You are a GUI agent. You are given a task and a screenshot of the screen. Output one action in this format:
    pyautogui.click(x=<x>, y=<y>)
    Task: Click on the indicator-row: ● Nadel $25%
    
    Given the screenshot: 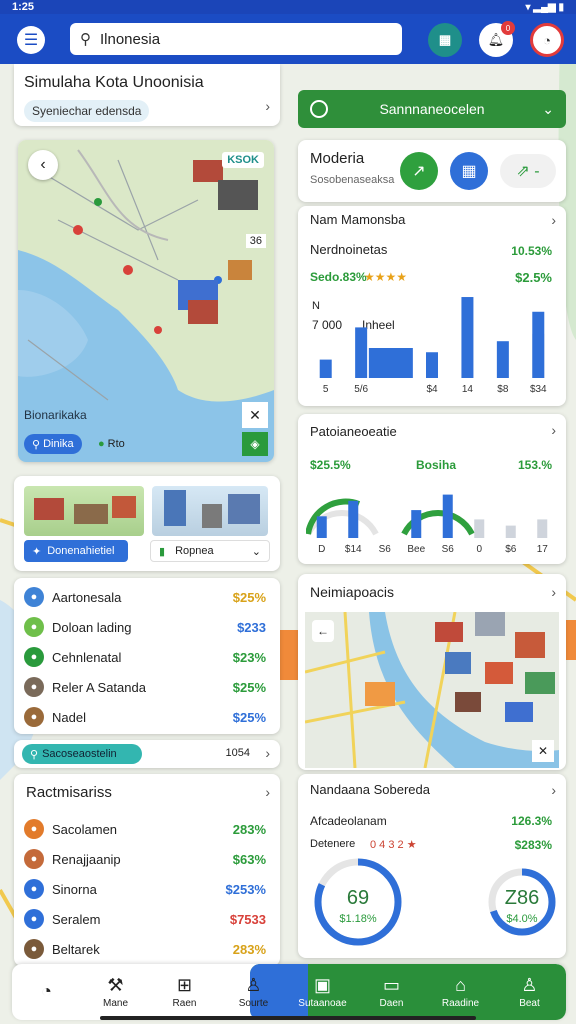 What is the action you would take?
    pyautogui.click(x=147, y=717)
    